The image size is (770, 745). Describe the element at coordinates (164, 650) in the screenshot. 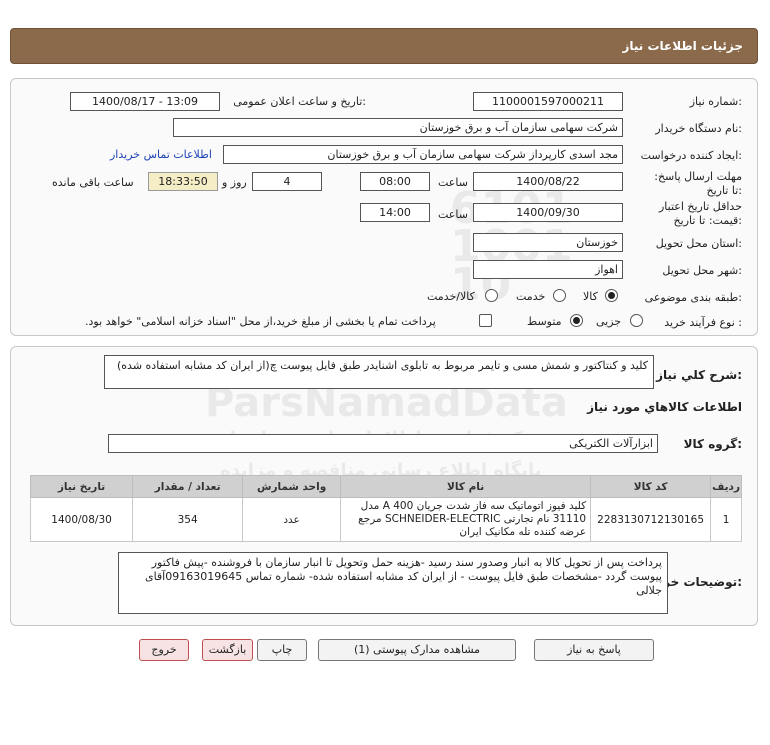

I see `exit-button: خروج` at that location.